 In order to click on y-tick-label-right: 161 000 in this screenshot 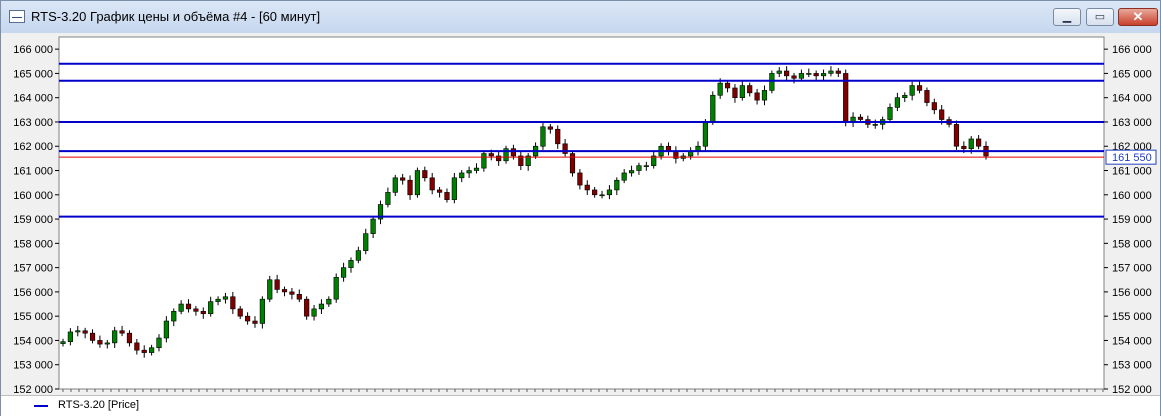, I will do `click(1132, 172)`.